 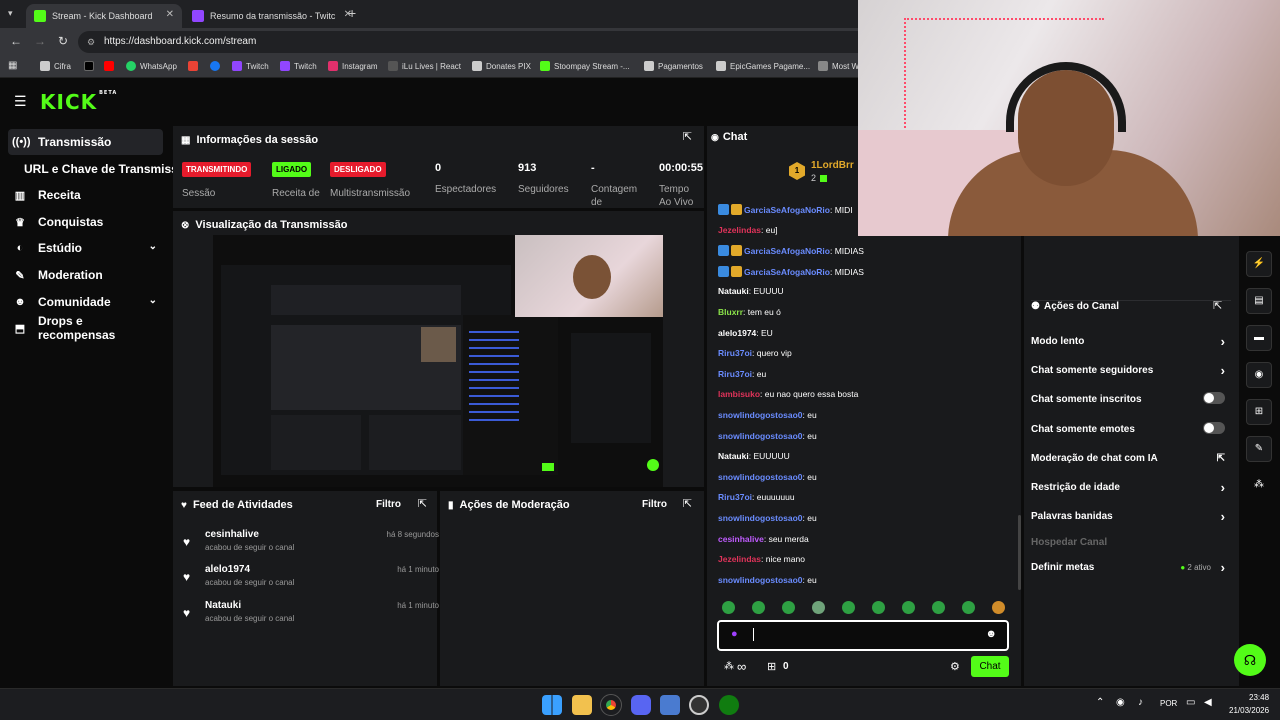 What do you see at coordinates (582, 705) in the screenshot?
I see `file-explorer-icon` at bounding box center [582, 705].